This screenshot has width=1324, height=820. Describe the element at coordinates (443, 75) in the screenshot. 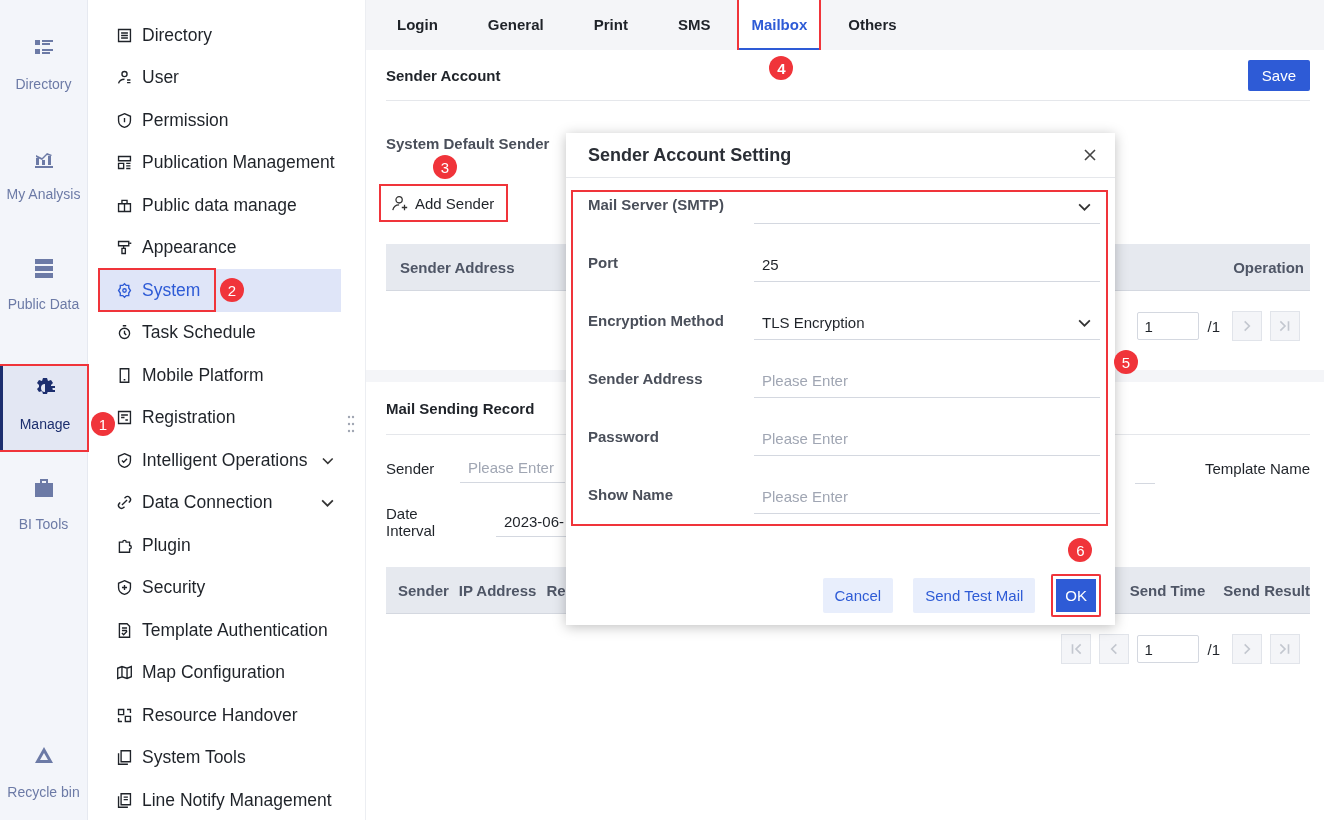

I see `section-title: Sender Account` at that location.